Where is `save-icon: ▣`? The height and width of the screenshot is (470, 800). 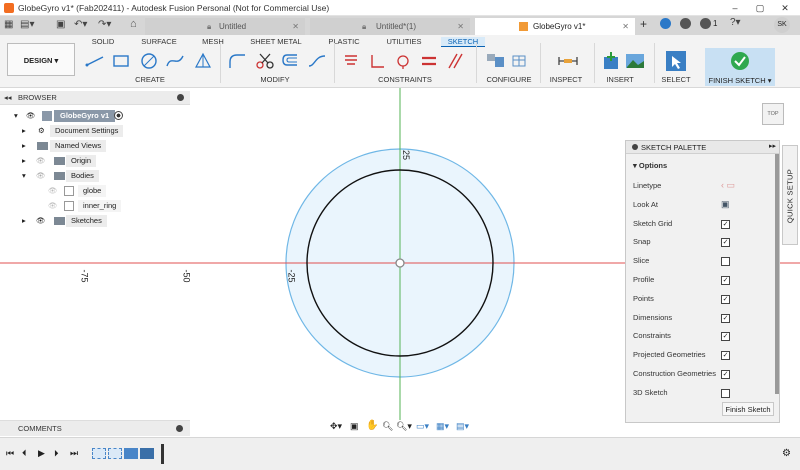
save-icon: ▣ is located at coordinates (60, 24).